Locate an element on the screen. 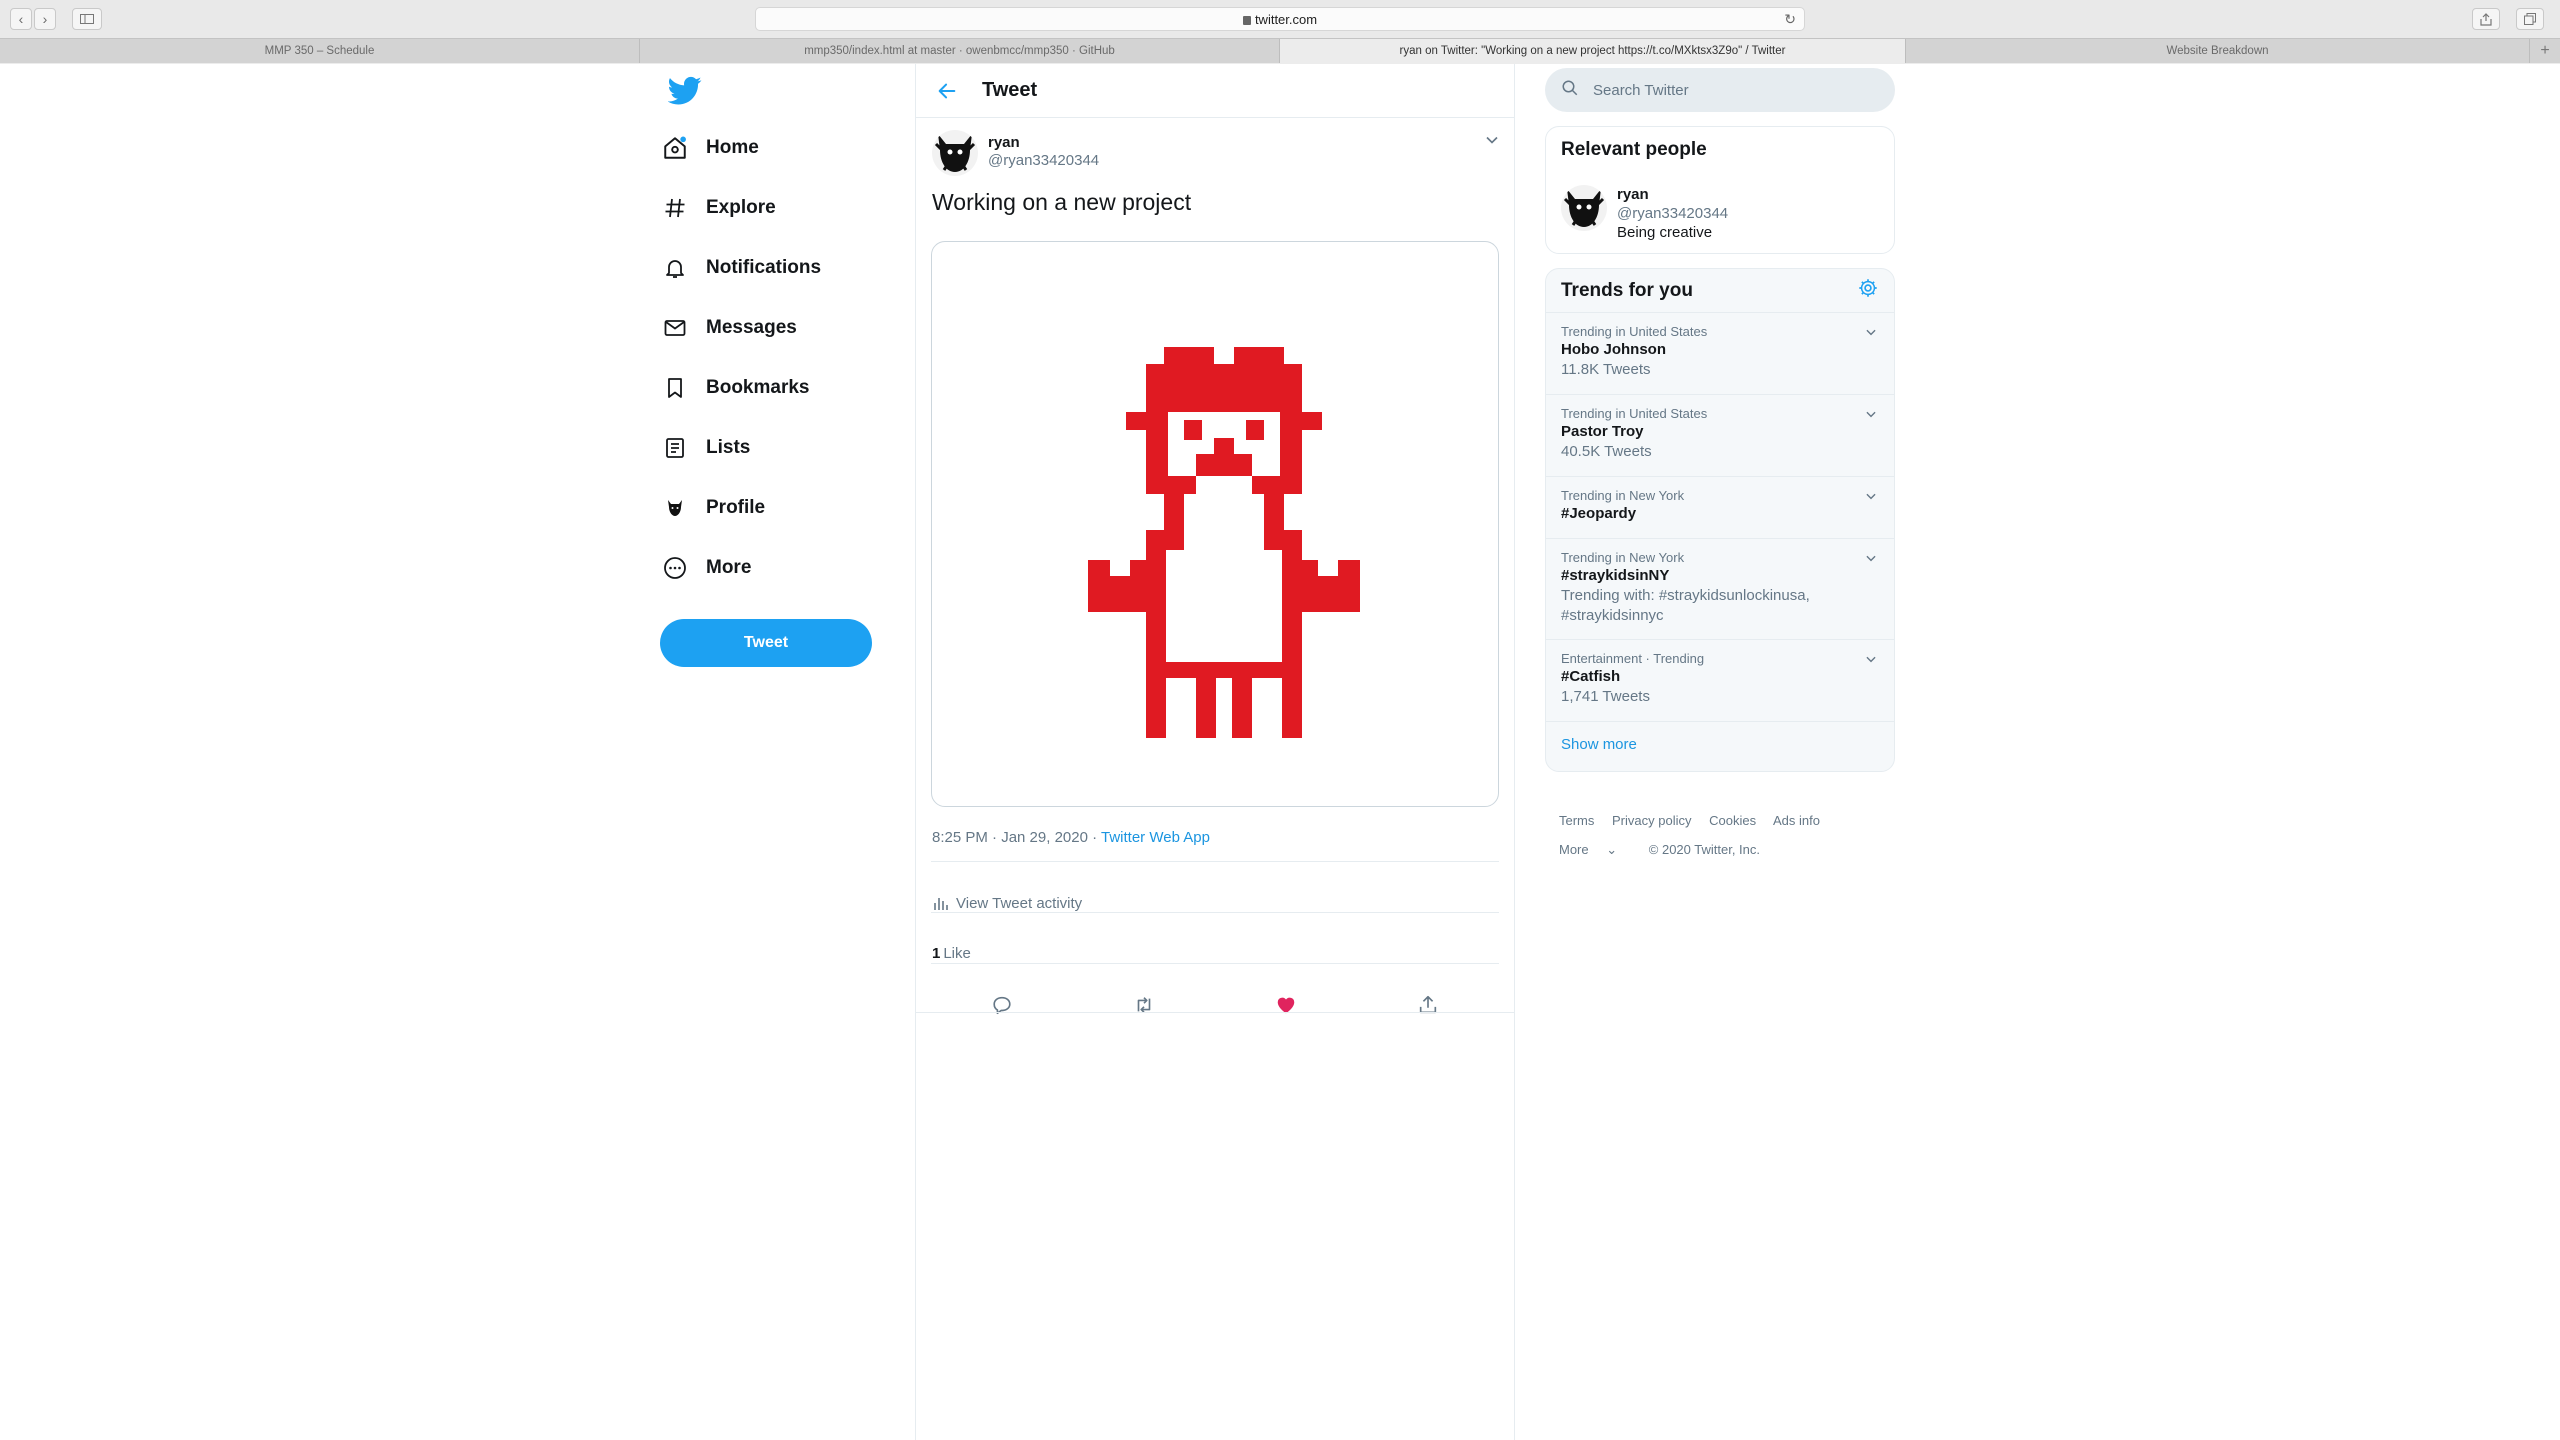 This screenshot has height=1440, width=2560. search-input is located at coordinates (1733, 90).